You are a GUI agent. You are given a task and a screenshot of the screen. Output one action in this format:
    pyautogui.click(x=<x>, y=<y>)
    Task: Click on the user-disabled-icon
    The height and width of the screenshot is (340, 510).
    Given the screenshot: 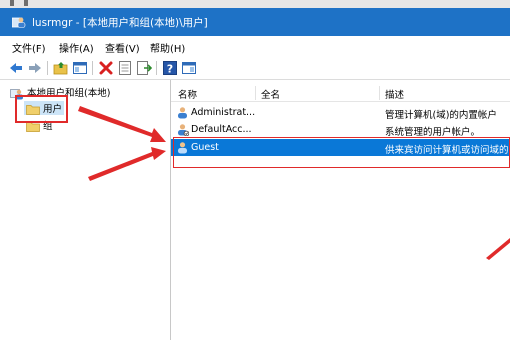 What is the action you would take?
    pyautogui.click(x=183, y=130)
    